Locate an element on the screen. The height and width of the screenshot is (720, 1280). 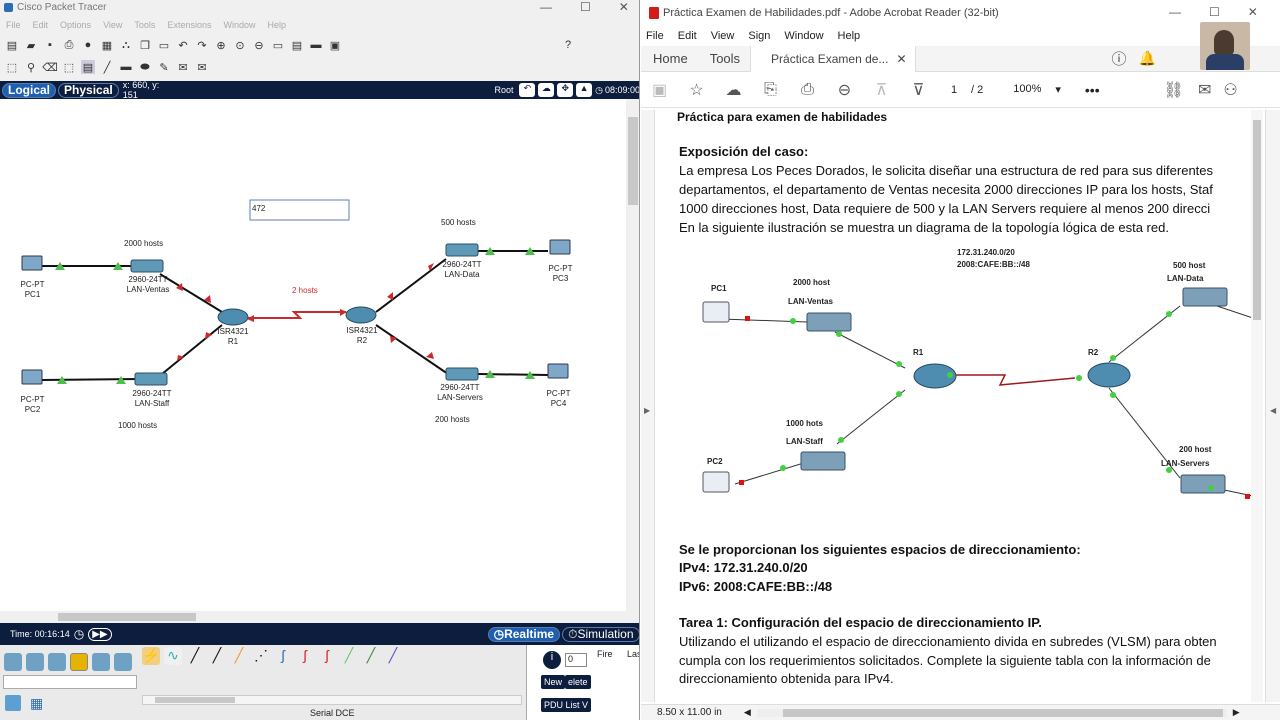
cable-scrollbar is located at coordinates (332, 700).